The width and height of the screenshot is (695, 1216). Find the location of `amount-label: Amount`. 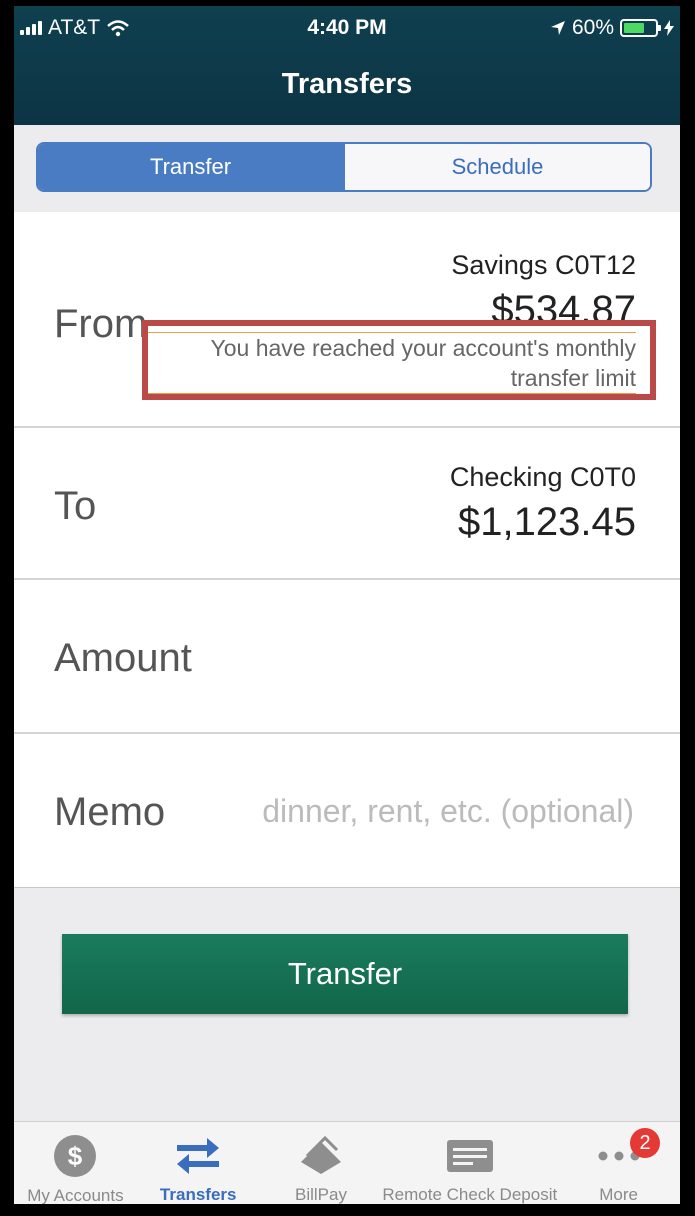

amount-label: Amount is located at coordinates (123, 658).